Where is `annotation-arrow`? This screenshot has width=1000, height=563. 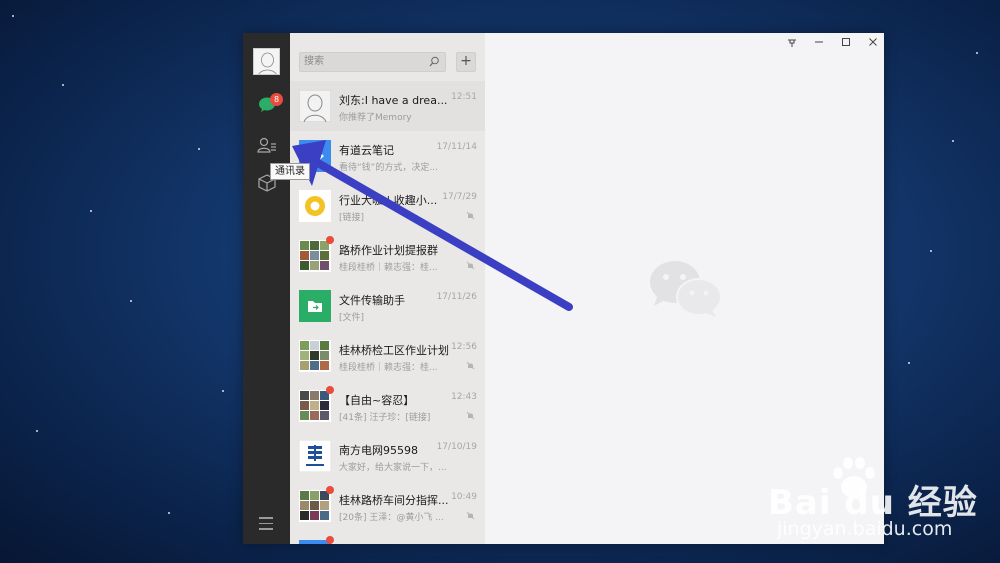
annotation-arrow is located at coordinates (432, 225).